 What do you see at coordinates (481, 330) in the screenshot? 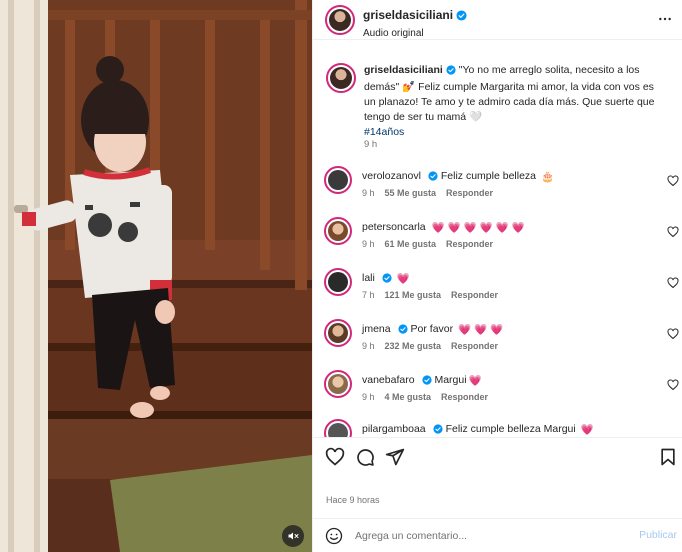
I see `comment-emoji: 💗 💗 💗` at bounding box center [481, 330].